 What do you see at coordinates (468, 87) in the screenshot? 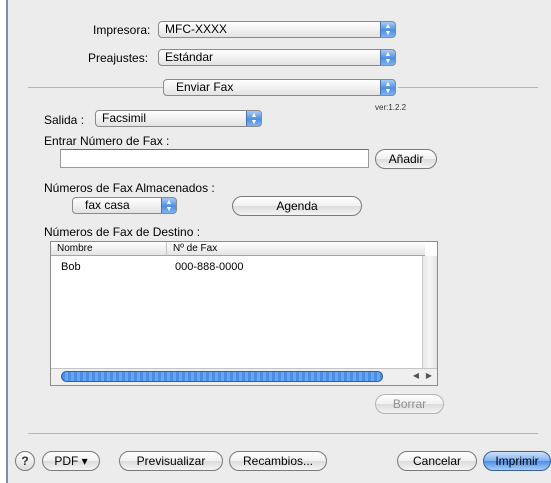
I see `separator-right` at bounding box center [468, 87].